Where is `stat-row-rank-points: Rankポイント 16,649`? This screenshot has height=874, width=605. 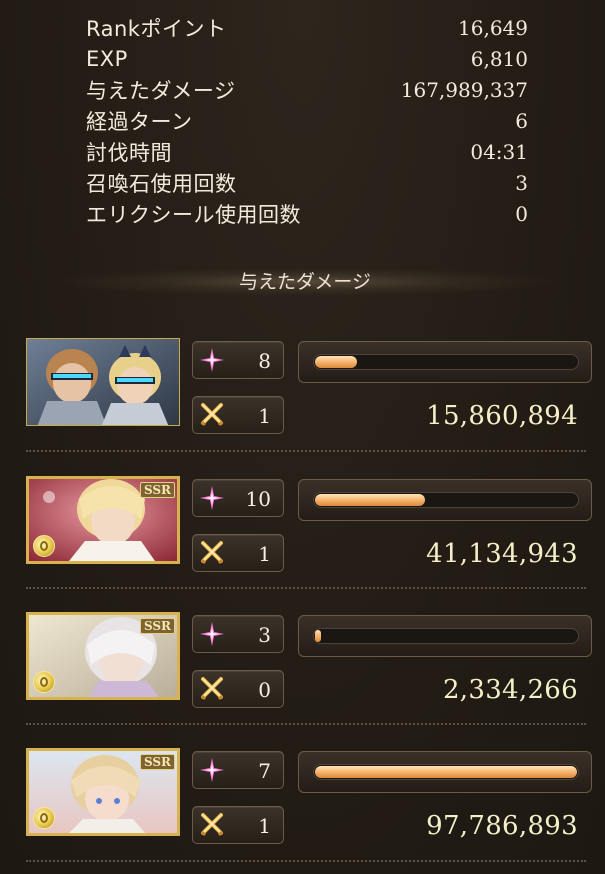 stat-row-rank-points: Rankポイント 16,649 is located at coordinates (307, 27).